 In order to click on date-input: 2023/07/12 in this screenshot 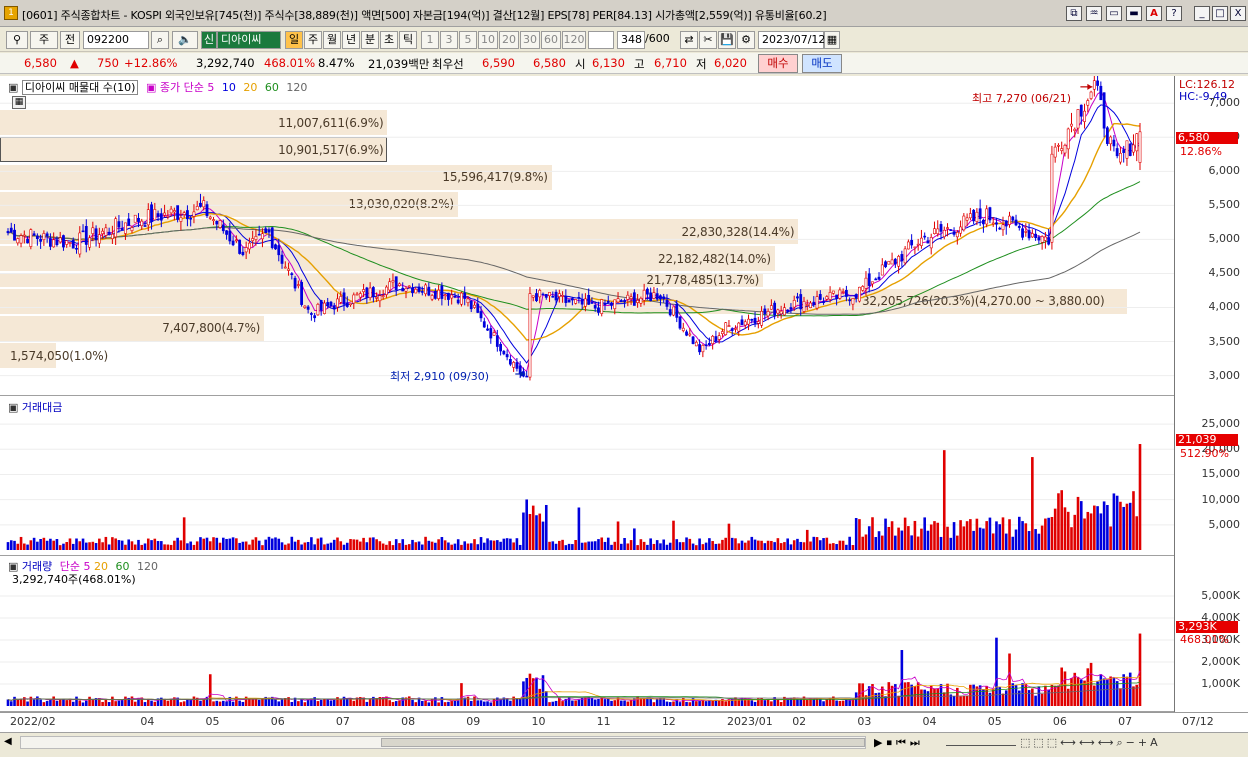, I will do `click(791, 40)`.